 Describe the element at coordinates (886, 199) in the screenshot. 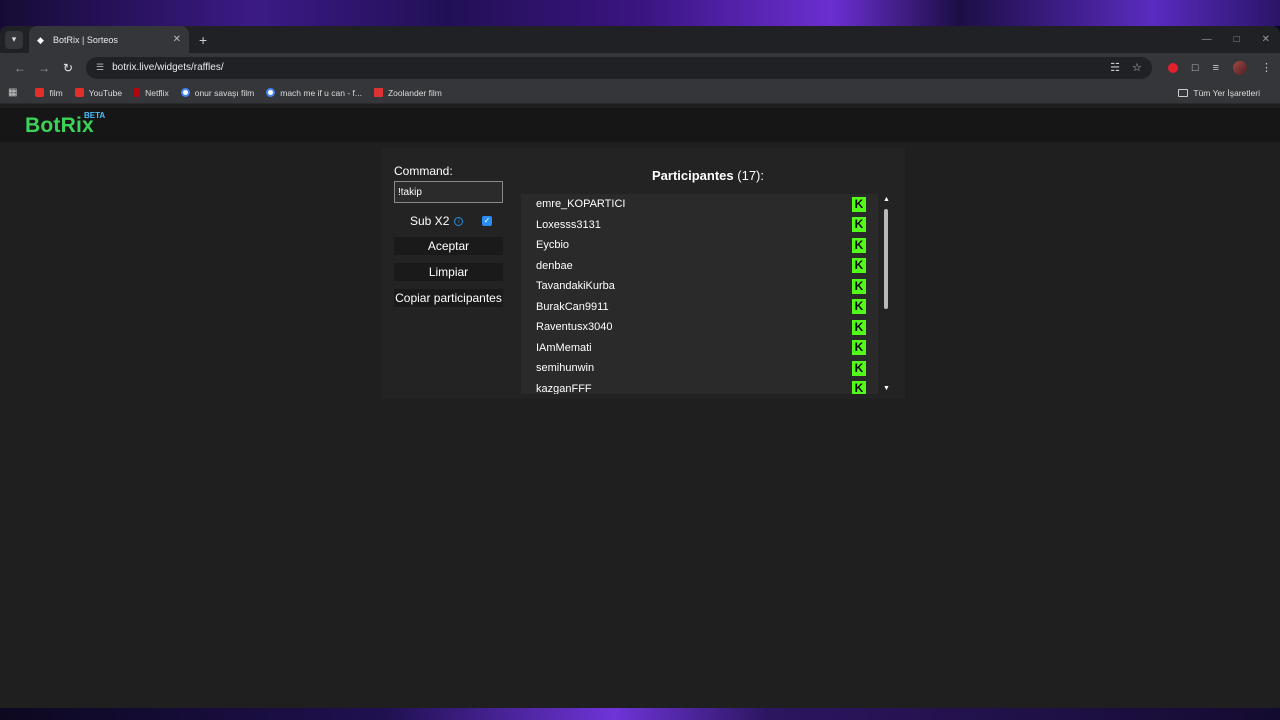

I see `scroll-up-icon: ▲` at that location.